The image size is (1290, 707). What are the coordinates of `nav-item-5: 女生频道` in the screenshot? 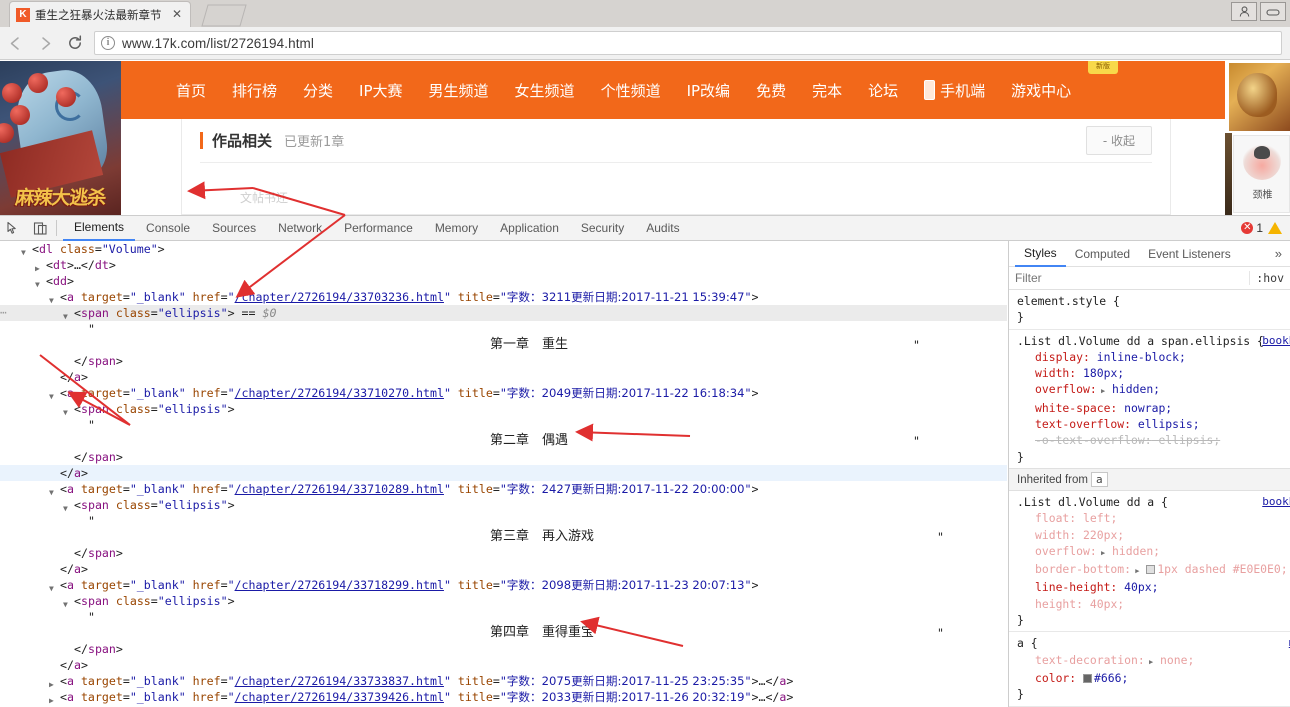 It's located at (545, 90).